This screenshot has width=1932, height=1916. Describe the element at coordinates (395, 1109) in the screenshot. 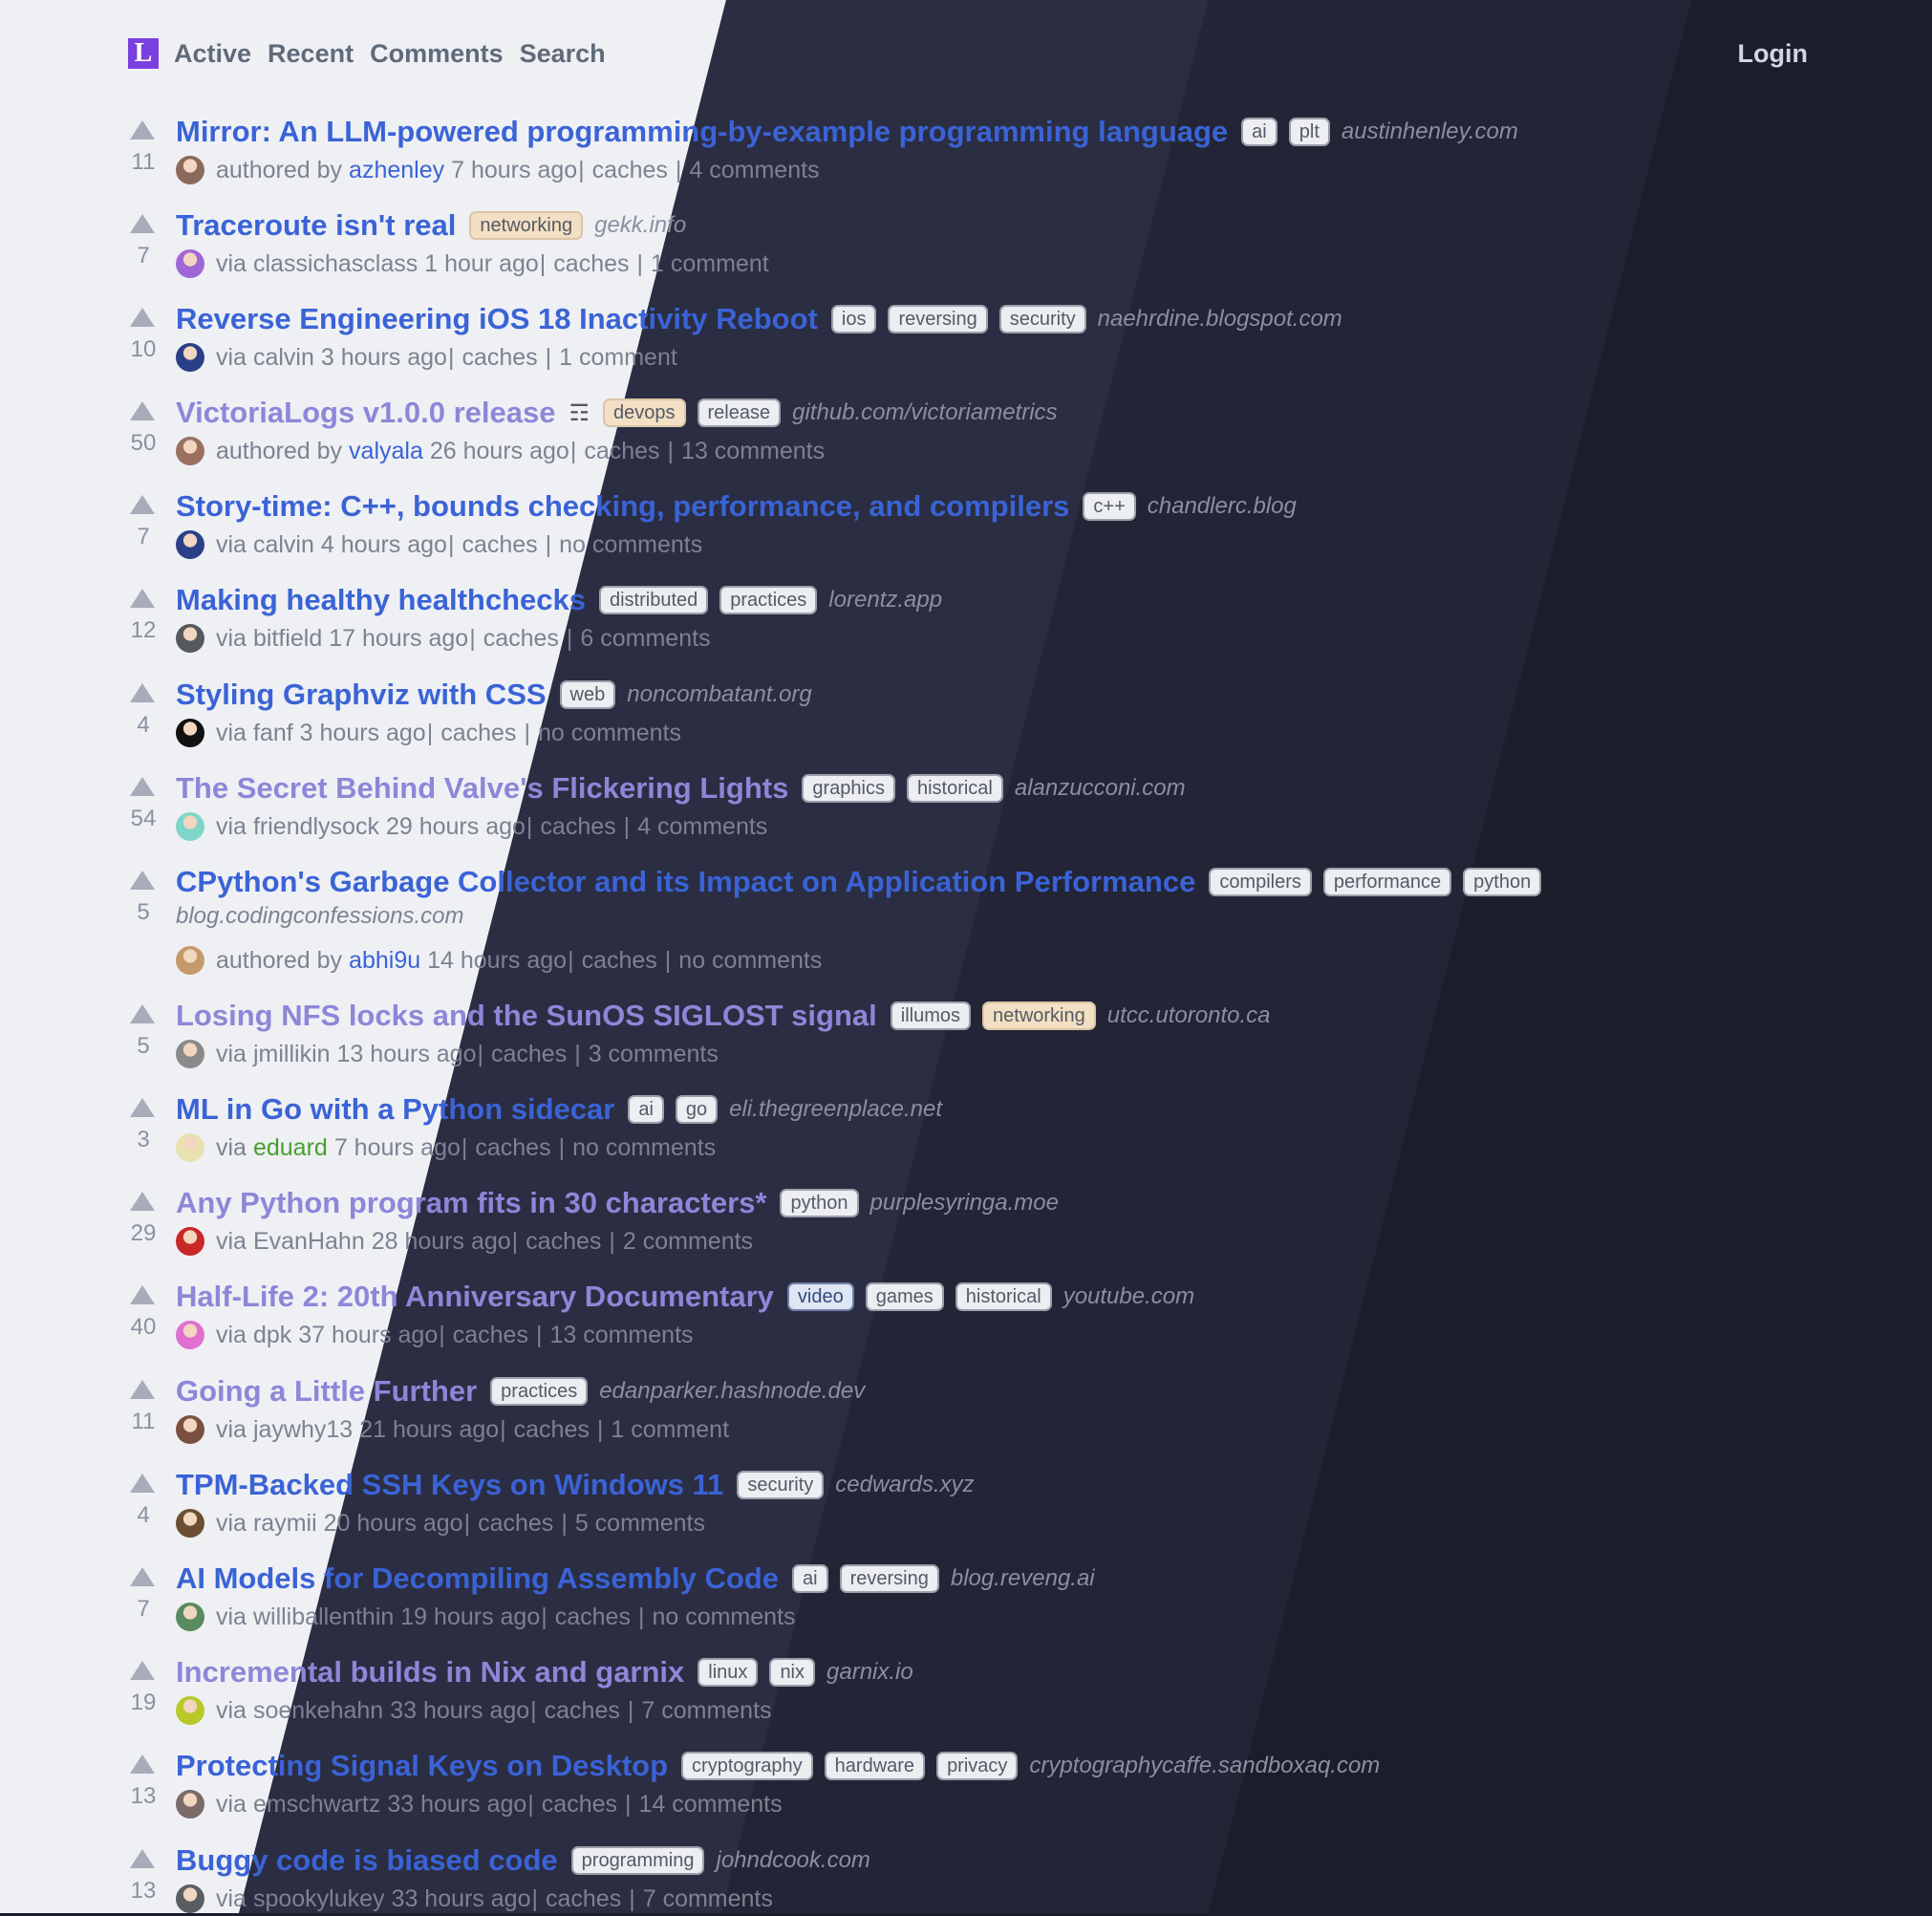

I see `story-title-link: ML in Go with a Python sidecar` at that location.